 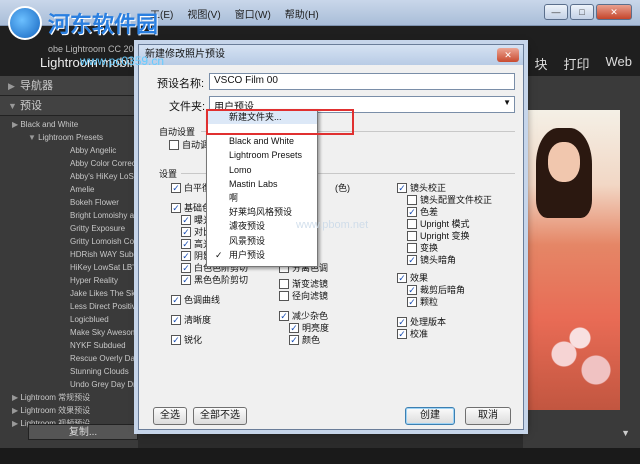 I want to click on preset-item: Abby's HiKey LoSat, so click(x=69, y=176).